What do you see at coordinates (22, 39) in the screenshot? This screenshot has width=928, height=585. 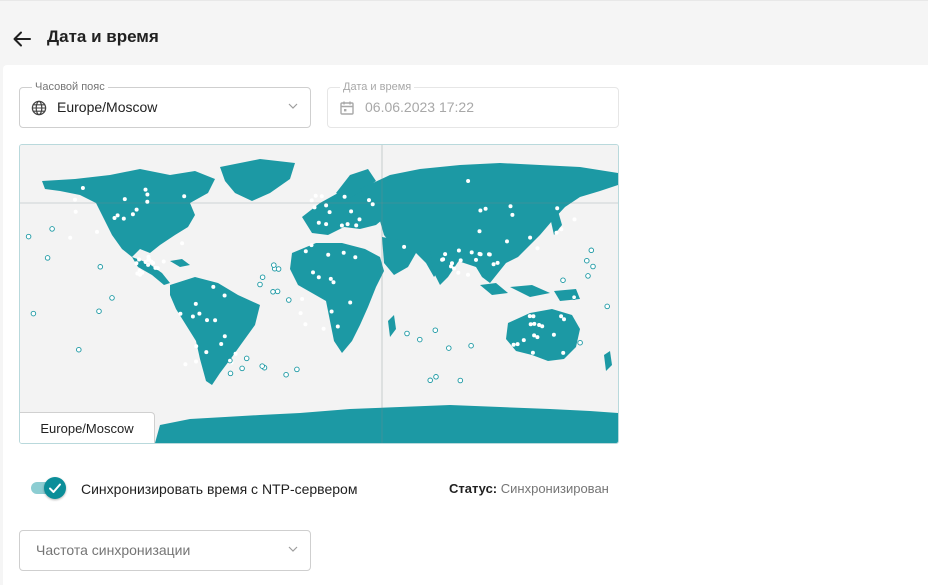 I see `back-button` at bounding box center [22, 39].